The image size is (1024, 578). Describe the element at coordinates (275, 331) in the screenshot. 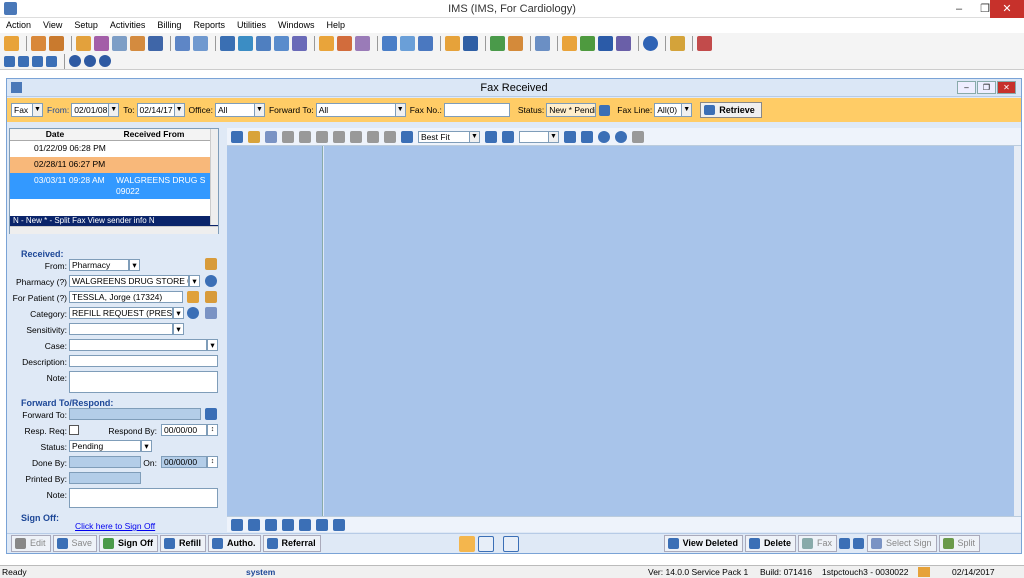

I see `thumbnail-pane` at that location.